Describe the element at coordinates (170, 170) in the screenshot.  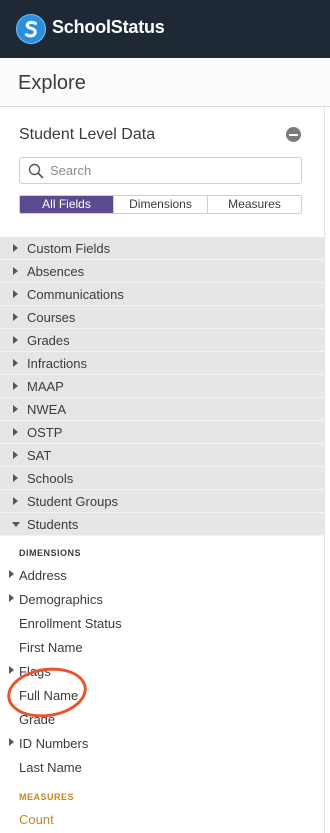
I see `search-input` at that location.